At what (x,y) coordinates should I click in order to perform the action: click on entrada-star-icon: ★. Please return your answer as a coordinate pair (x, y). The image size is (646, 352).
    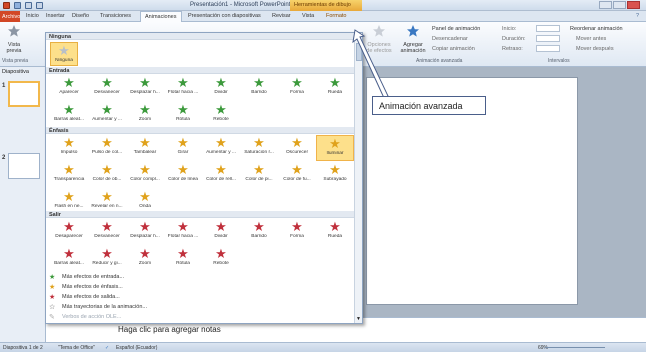
    Looking at the image, I should click on (69, 109).